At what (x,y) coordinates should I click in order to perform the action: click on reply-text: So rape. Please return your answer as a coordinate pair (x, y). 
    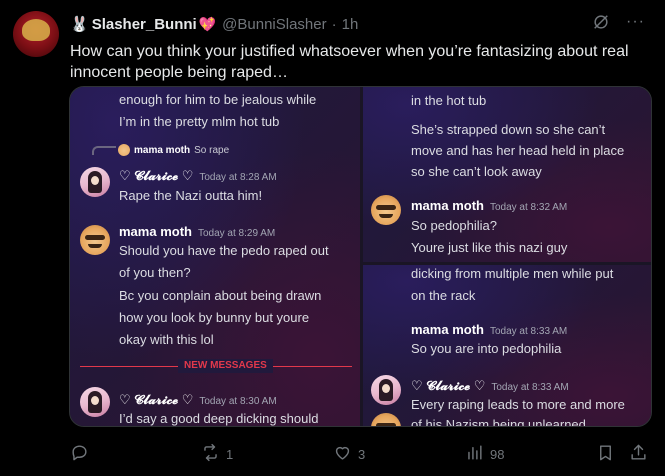
    Looking at the image, I should click on (212, 150).